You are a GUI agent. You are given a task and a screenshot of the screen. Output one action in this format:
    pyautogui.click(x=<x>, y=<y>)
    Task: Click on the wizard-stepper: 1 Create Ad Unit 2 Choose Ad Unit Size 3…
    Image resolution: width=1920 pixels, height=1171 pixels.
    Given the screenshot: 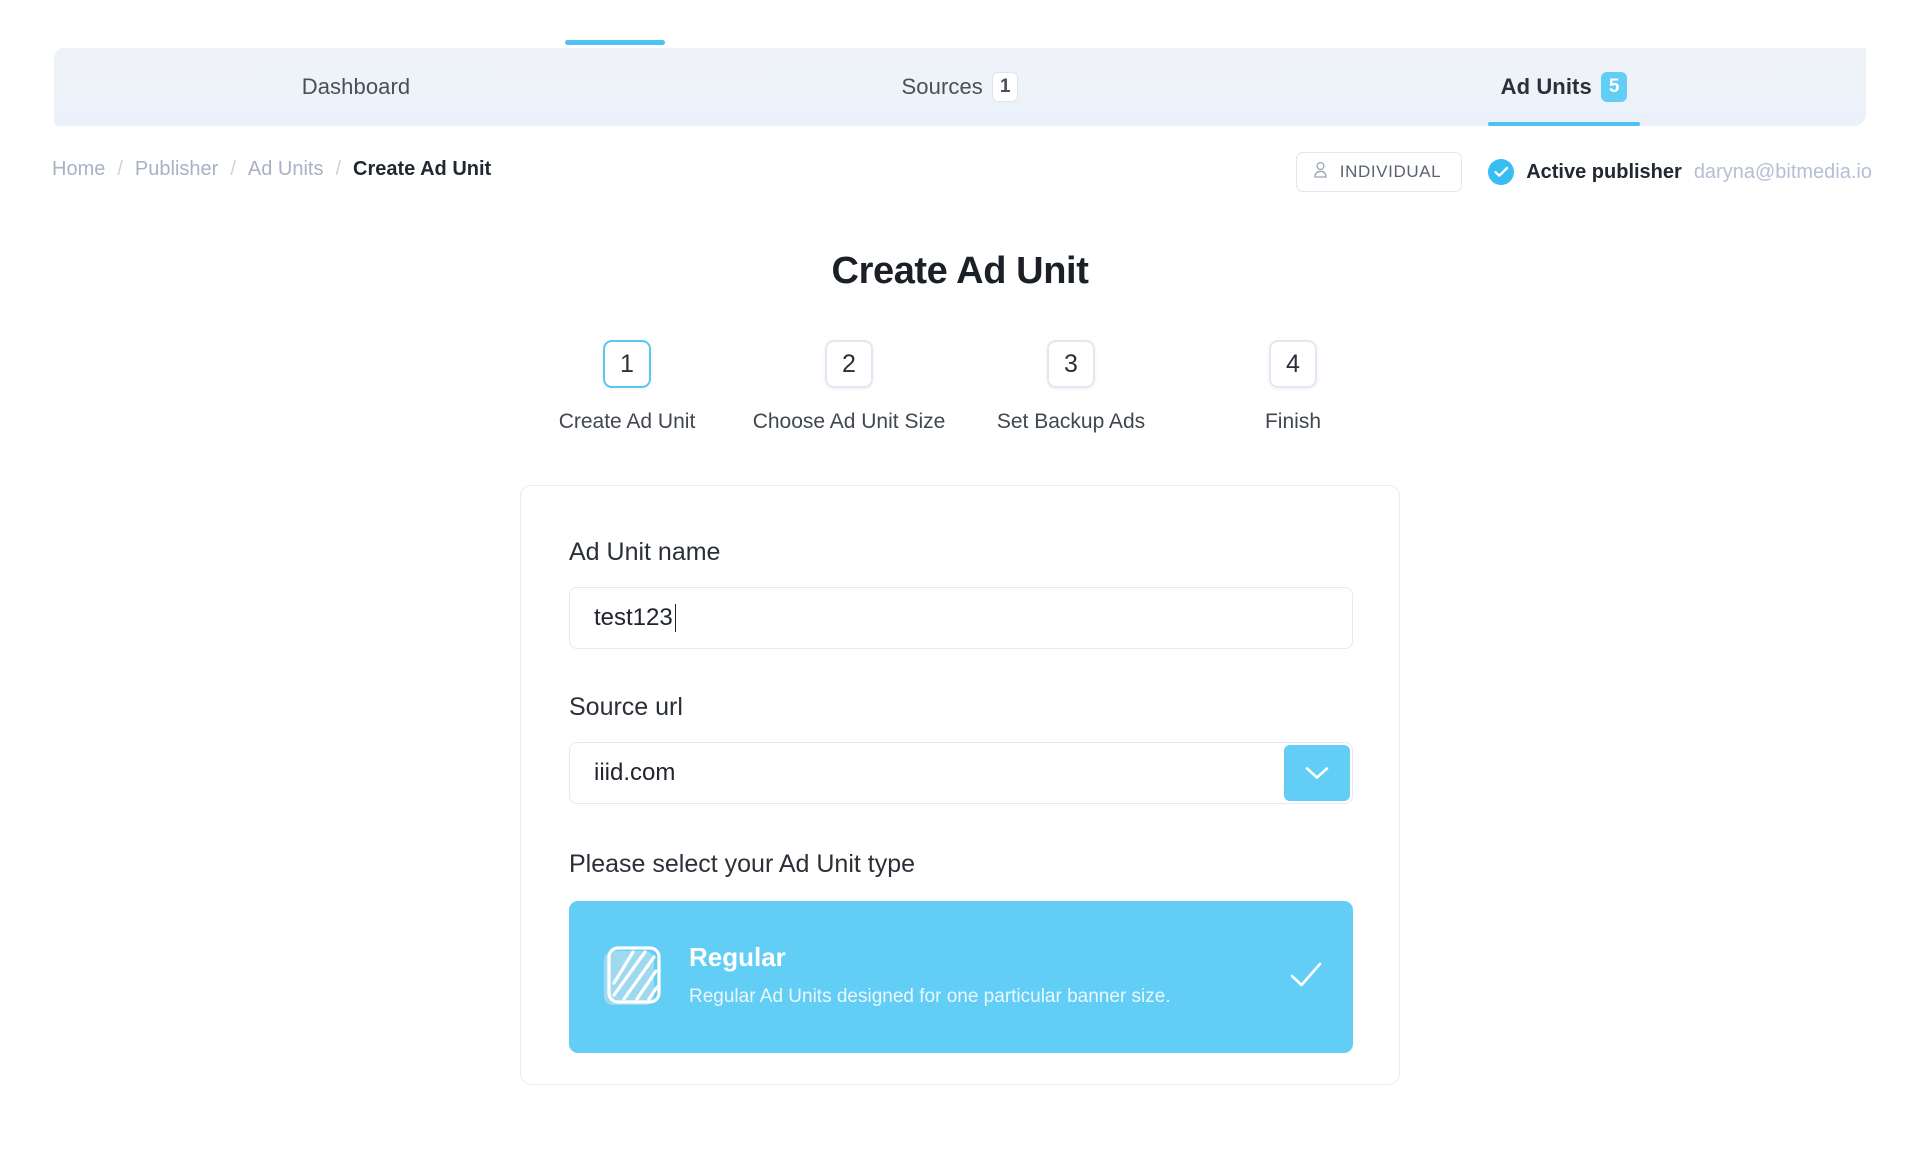 What is the action you would take?
    pyautogui.click(x=960, y=387)
    